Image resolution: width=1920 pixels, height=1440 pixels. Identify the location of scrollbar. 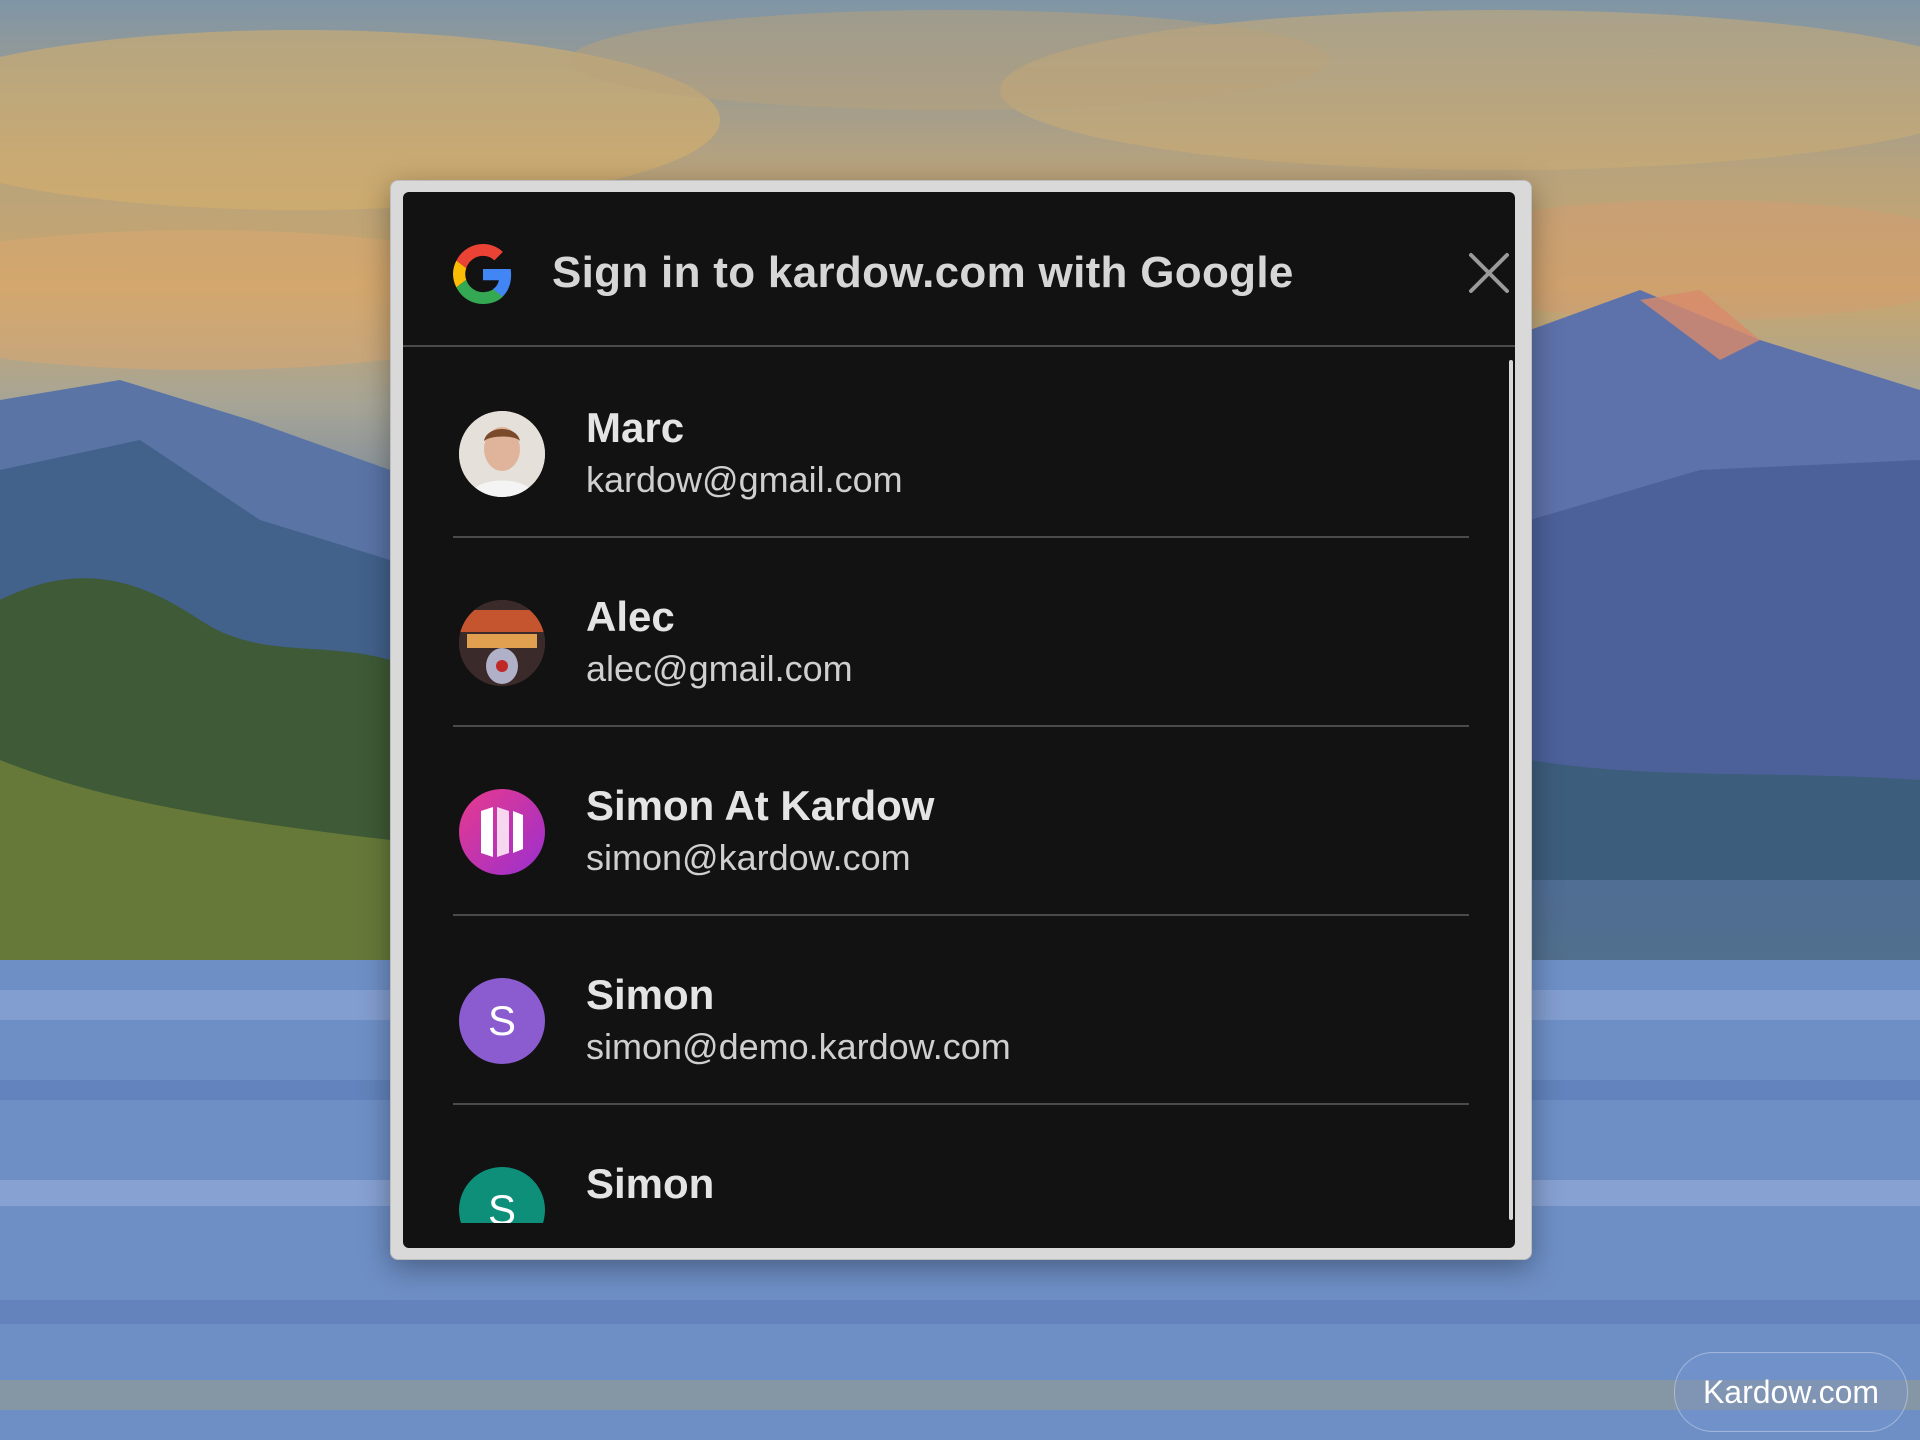
(1511, 790).